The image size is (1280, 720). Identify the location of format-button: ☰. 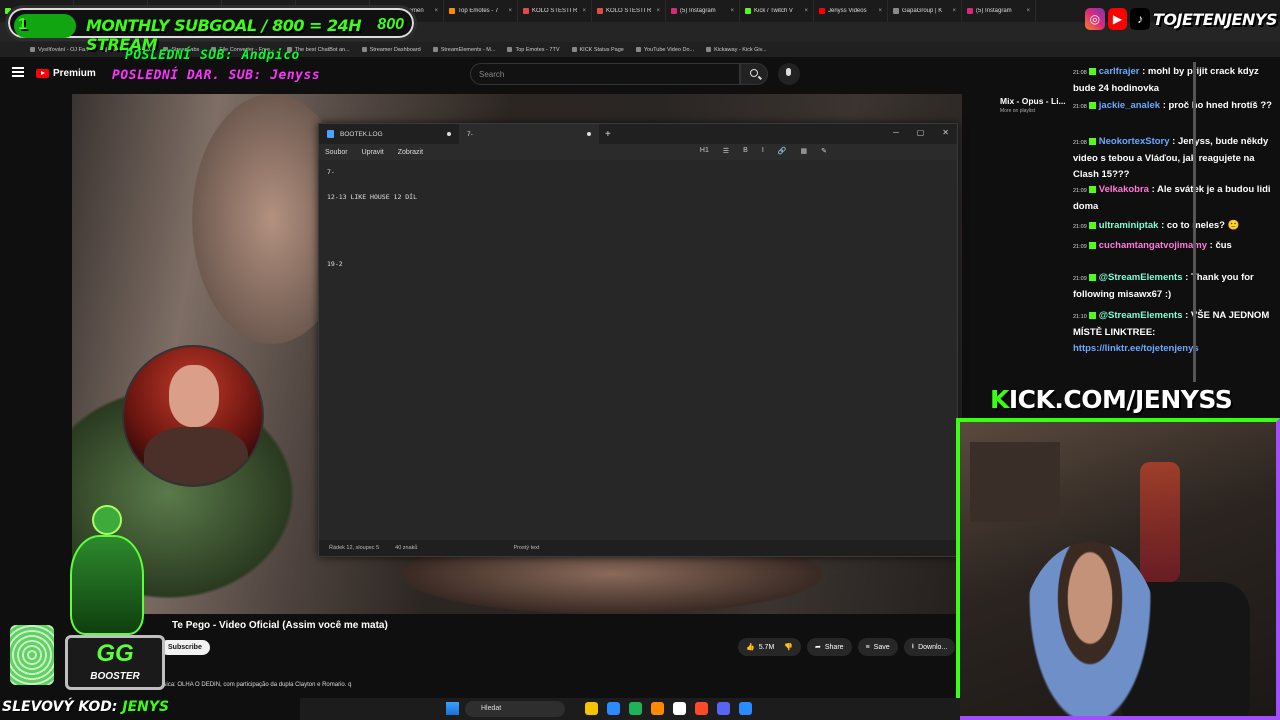
(726, 151).